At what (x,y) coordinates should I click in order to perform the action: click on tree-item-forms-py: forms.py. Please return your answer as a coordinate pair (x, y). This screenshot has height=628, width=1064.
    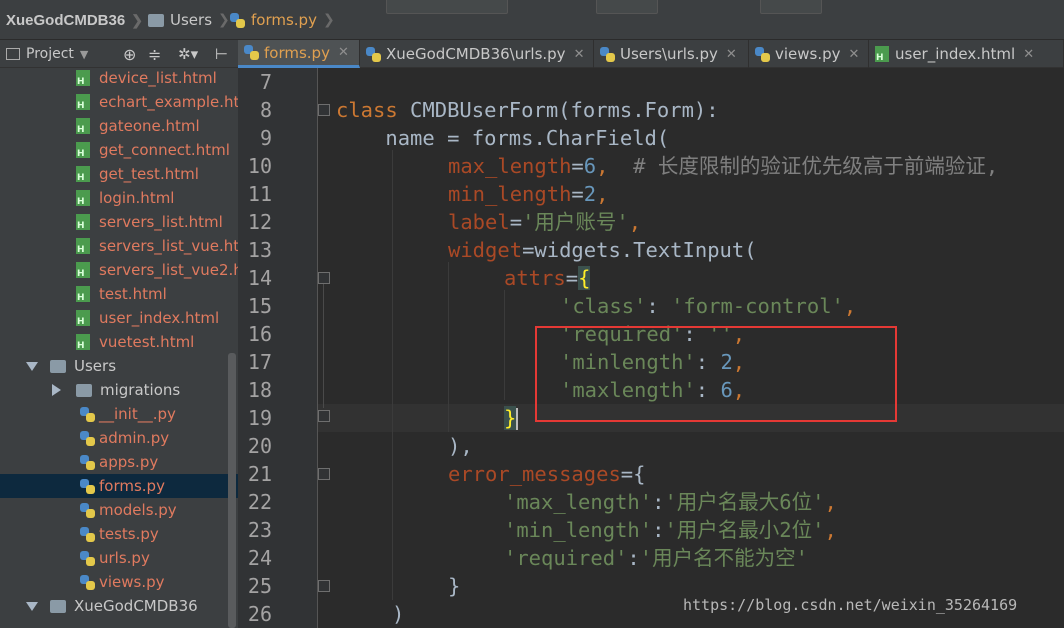
    Looking at the image, I should click on (119, 486).